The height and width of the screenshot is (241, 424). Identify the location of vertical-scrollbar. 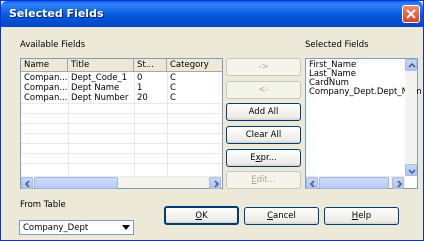
(411, 117).